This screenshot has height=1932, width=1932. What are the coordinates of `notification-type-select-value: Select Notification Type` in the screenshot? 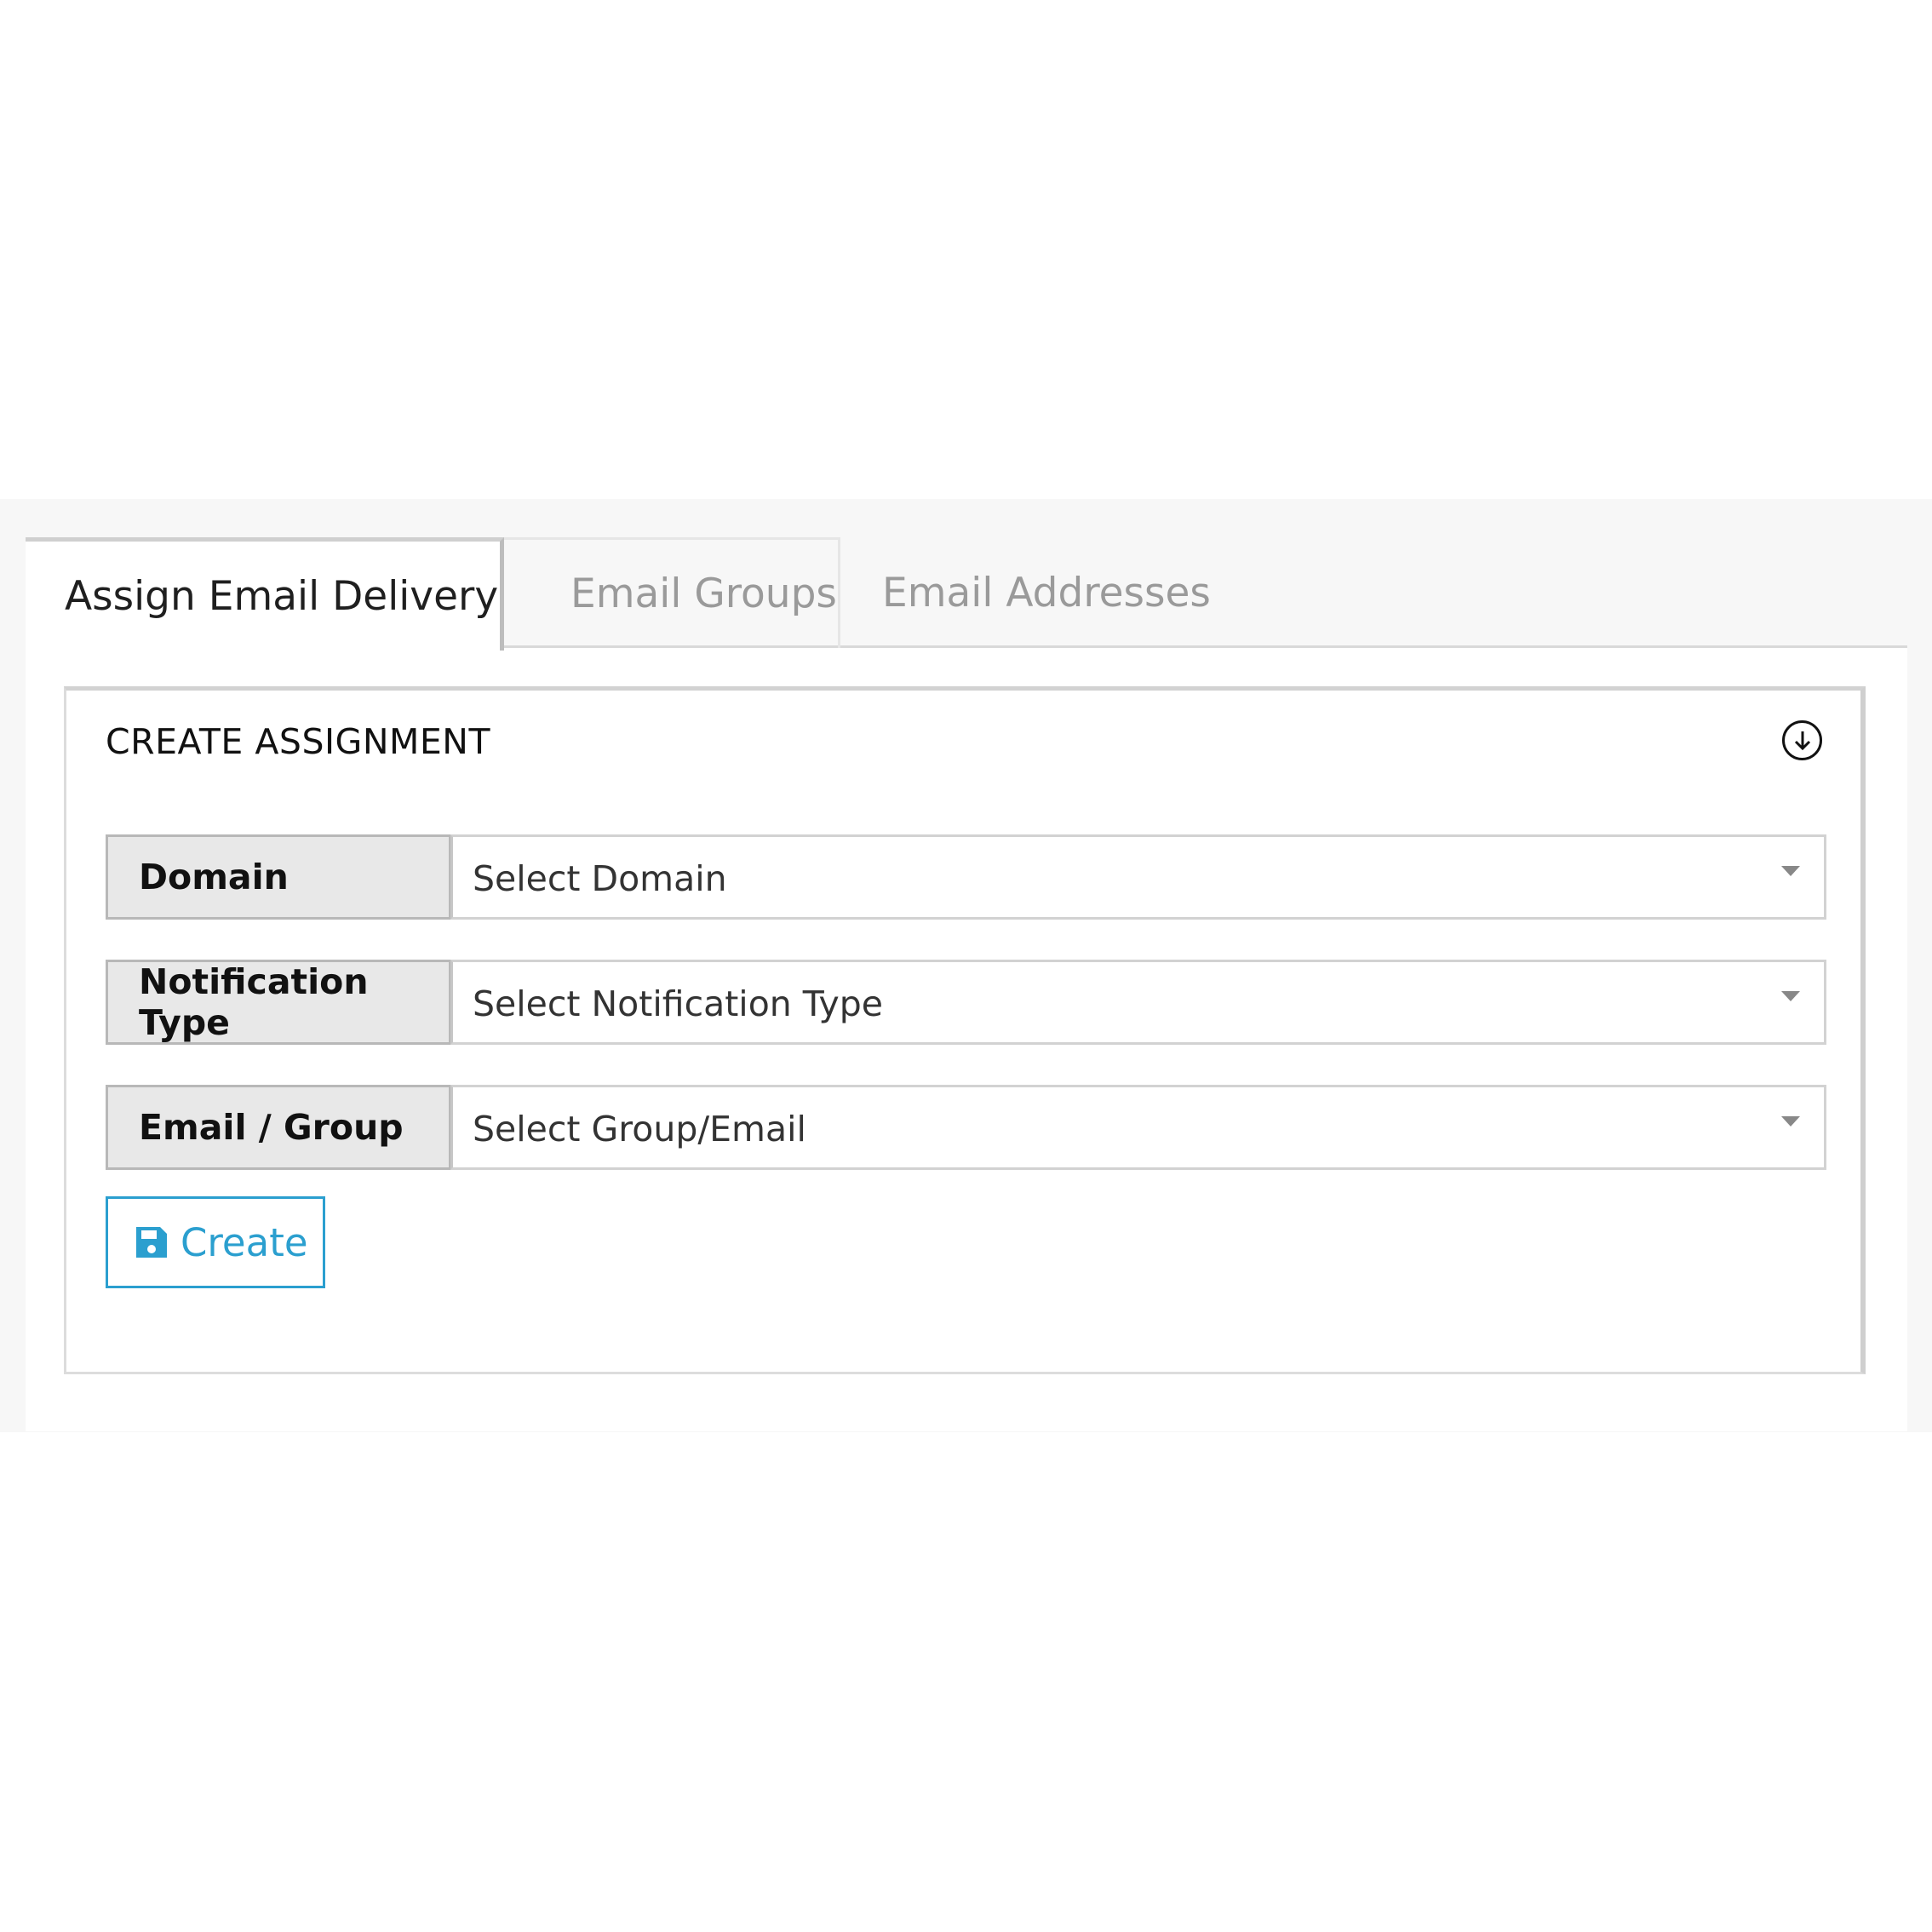 It's located at (678, 1003).